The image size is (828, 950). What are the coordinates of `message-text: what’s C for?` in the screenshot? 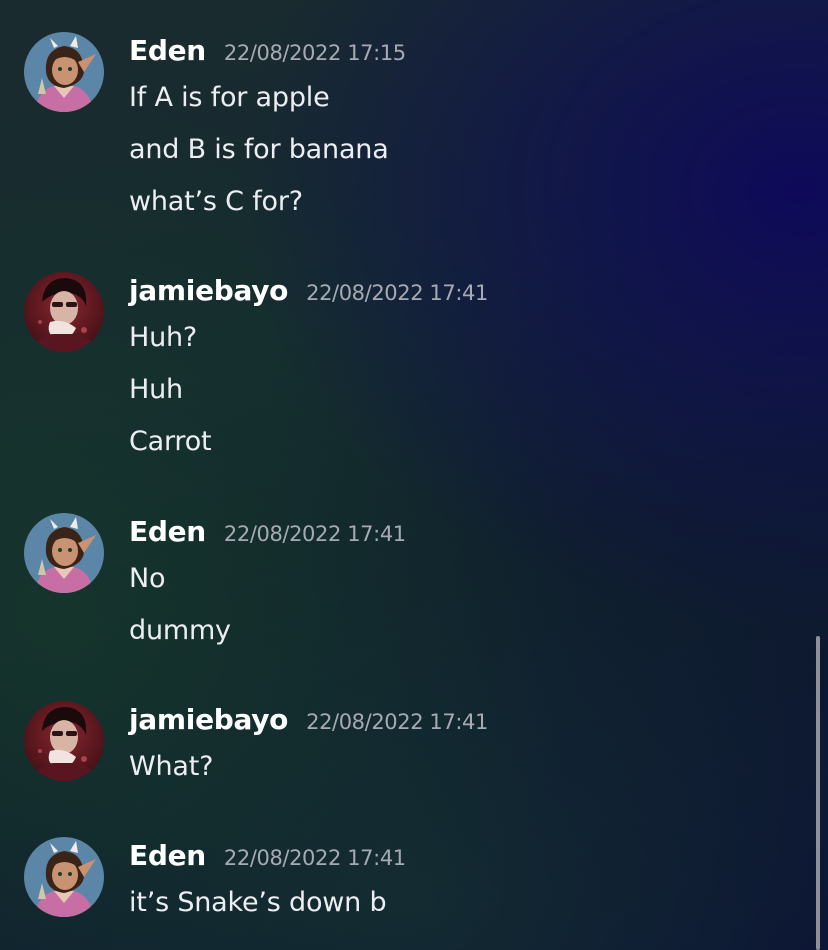 It's located at (216, 201).